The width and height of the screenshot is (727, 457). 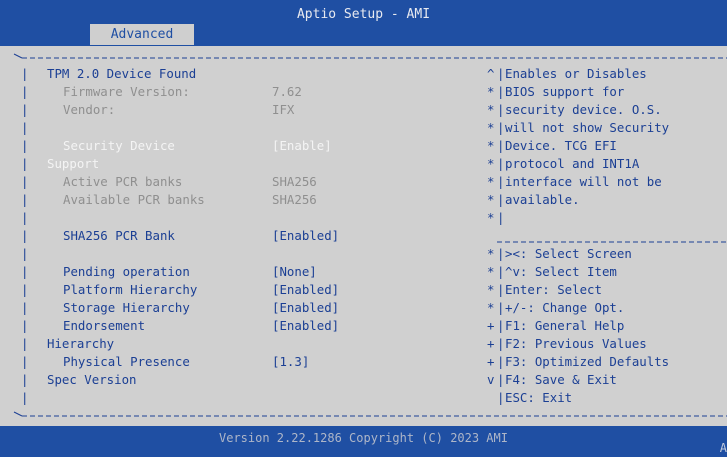 I want to click on firmware-version-label: Firmware Version:, so click(x=126, y=91).